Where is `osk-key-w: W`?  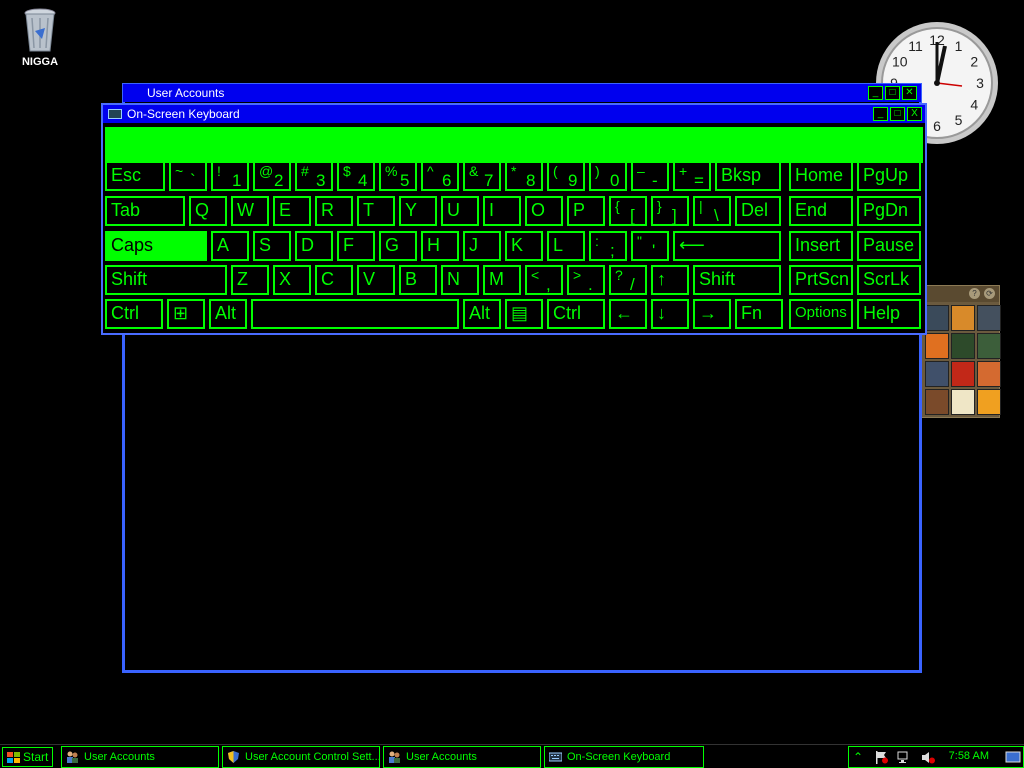
osk-key-w: W is located at coordinates (250, 211).